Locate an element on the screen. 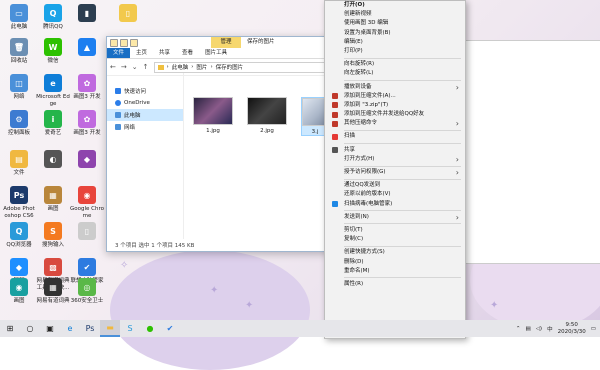 The height and width of the screenshot is (370, 600). back-arrow-icon: ← is located at coordinates (113, 67).